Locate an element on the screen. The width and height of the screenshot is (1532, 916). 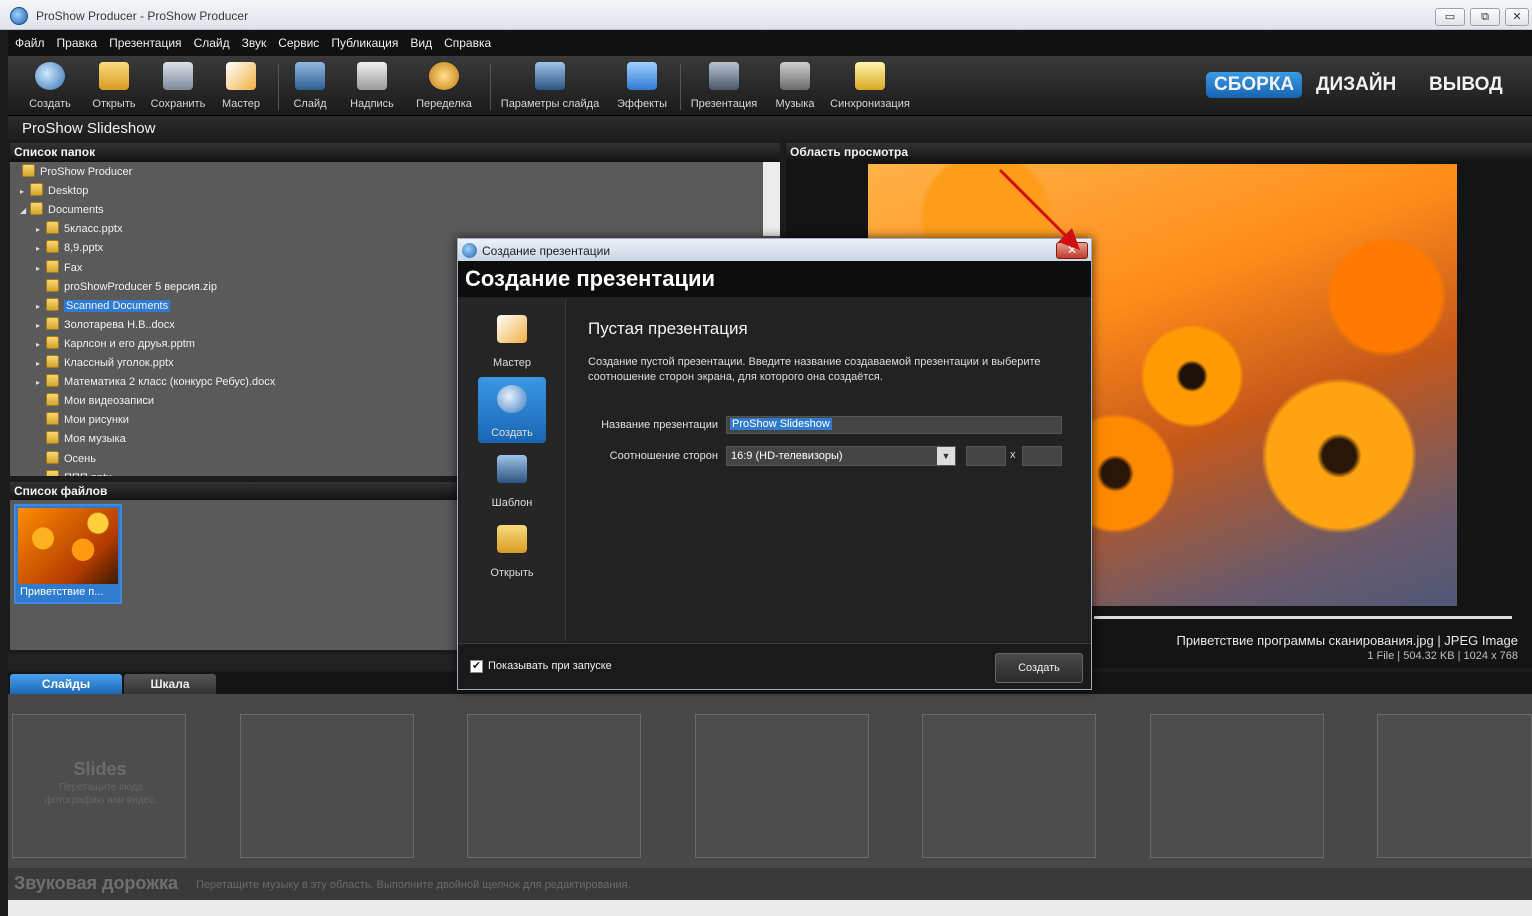
close-window-button: ✕ is located at coordinates (1517, 17).